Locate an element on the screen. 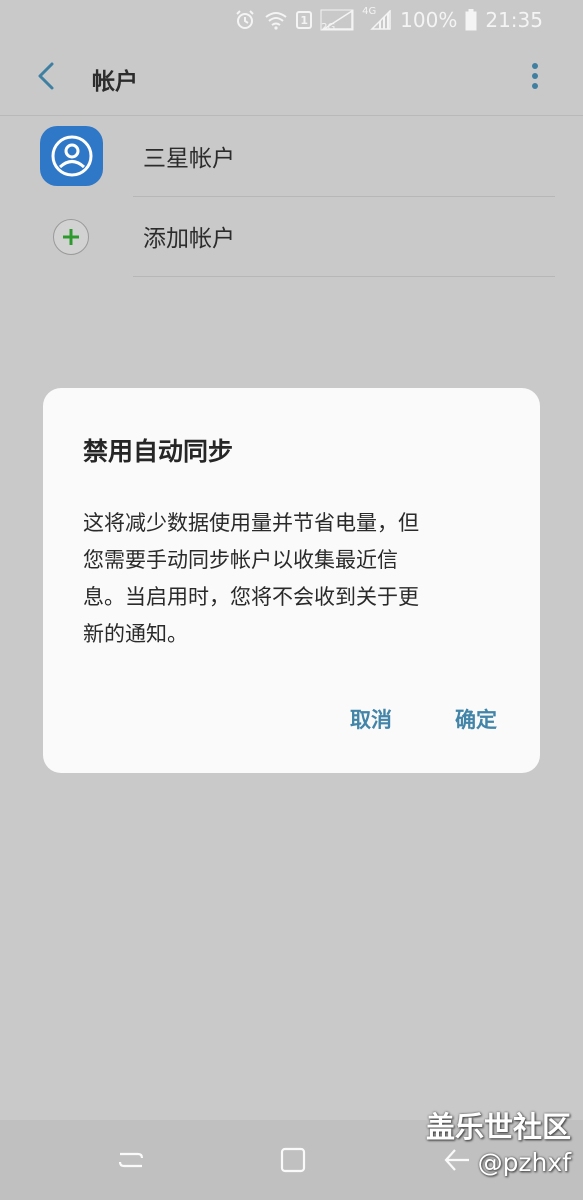 The width and height of the screenshot is (583, 1200). person-circle-icon is located at coordinates (71, 156).